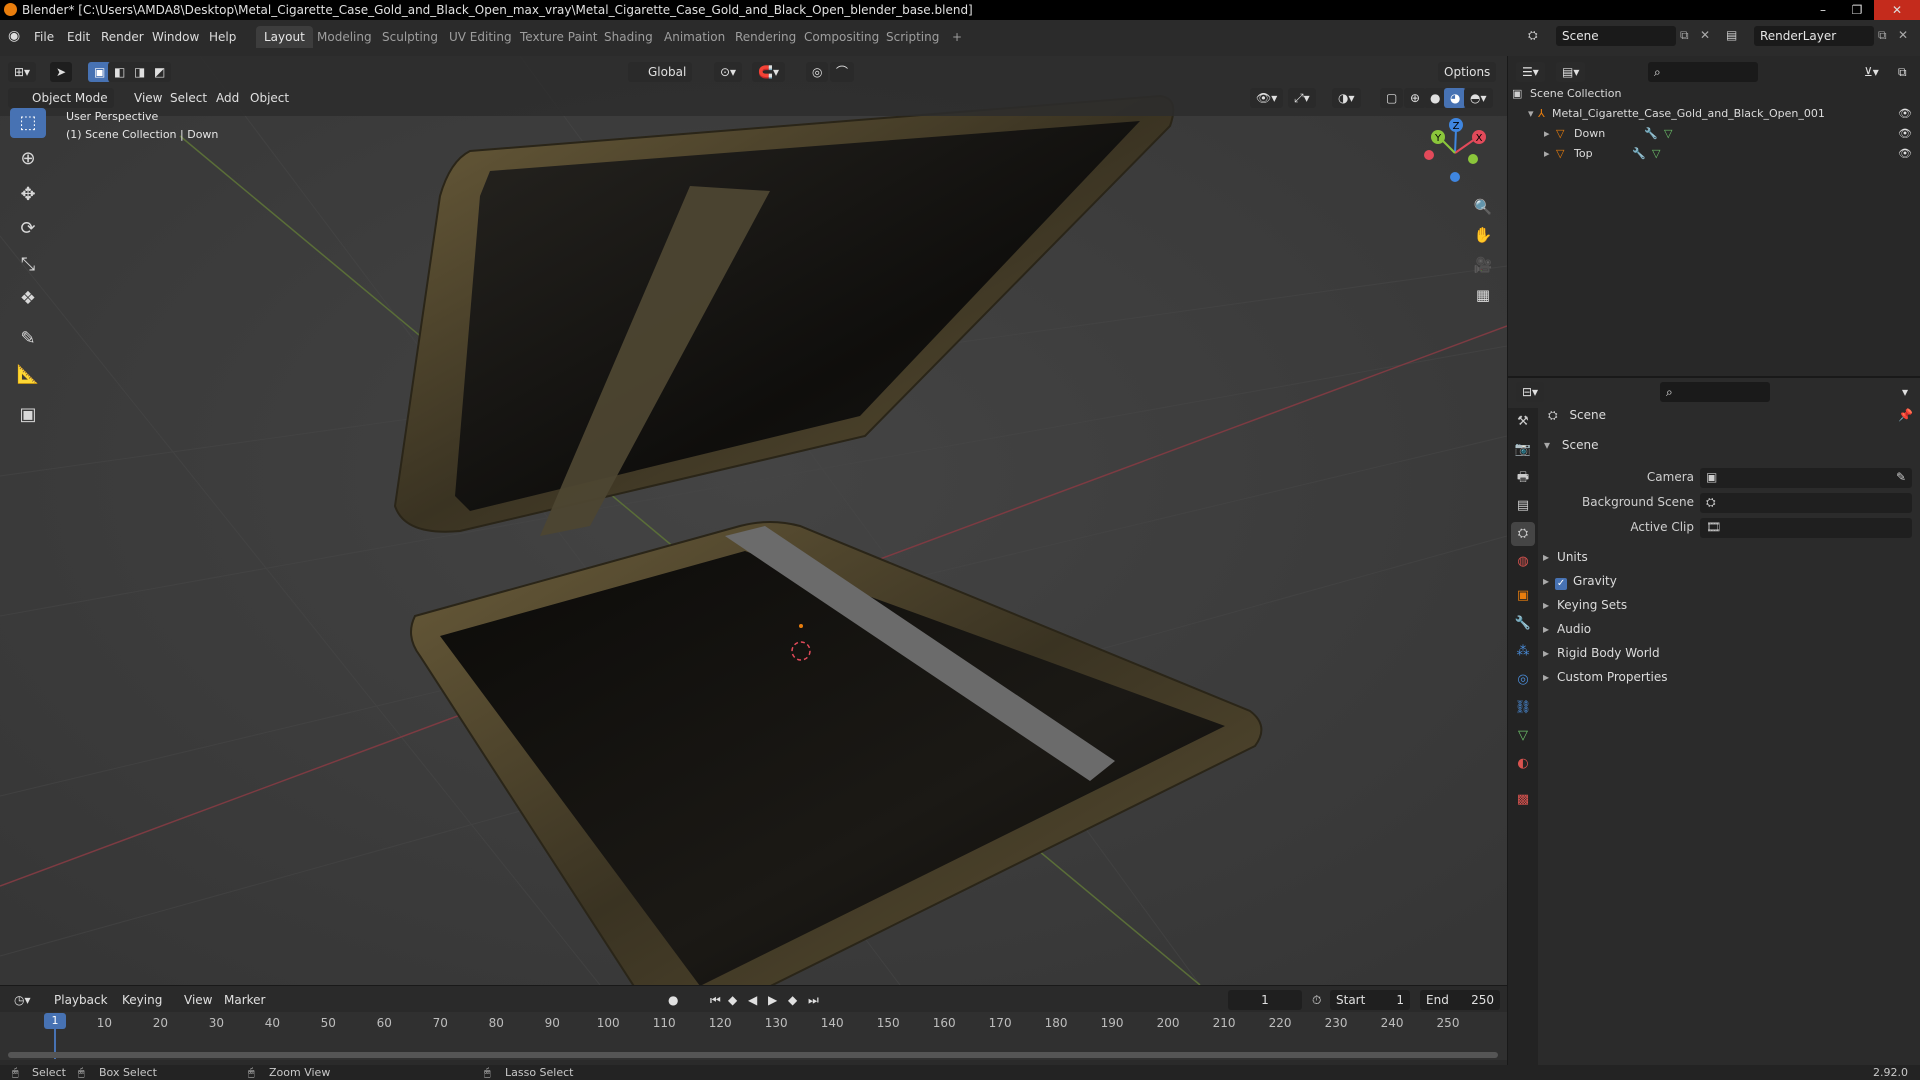 This screenshot has height=1080, width=1920. Describe the element at coordinates (222, 37) in the screenshot. I see `menu-help: Help` at that location.